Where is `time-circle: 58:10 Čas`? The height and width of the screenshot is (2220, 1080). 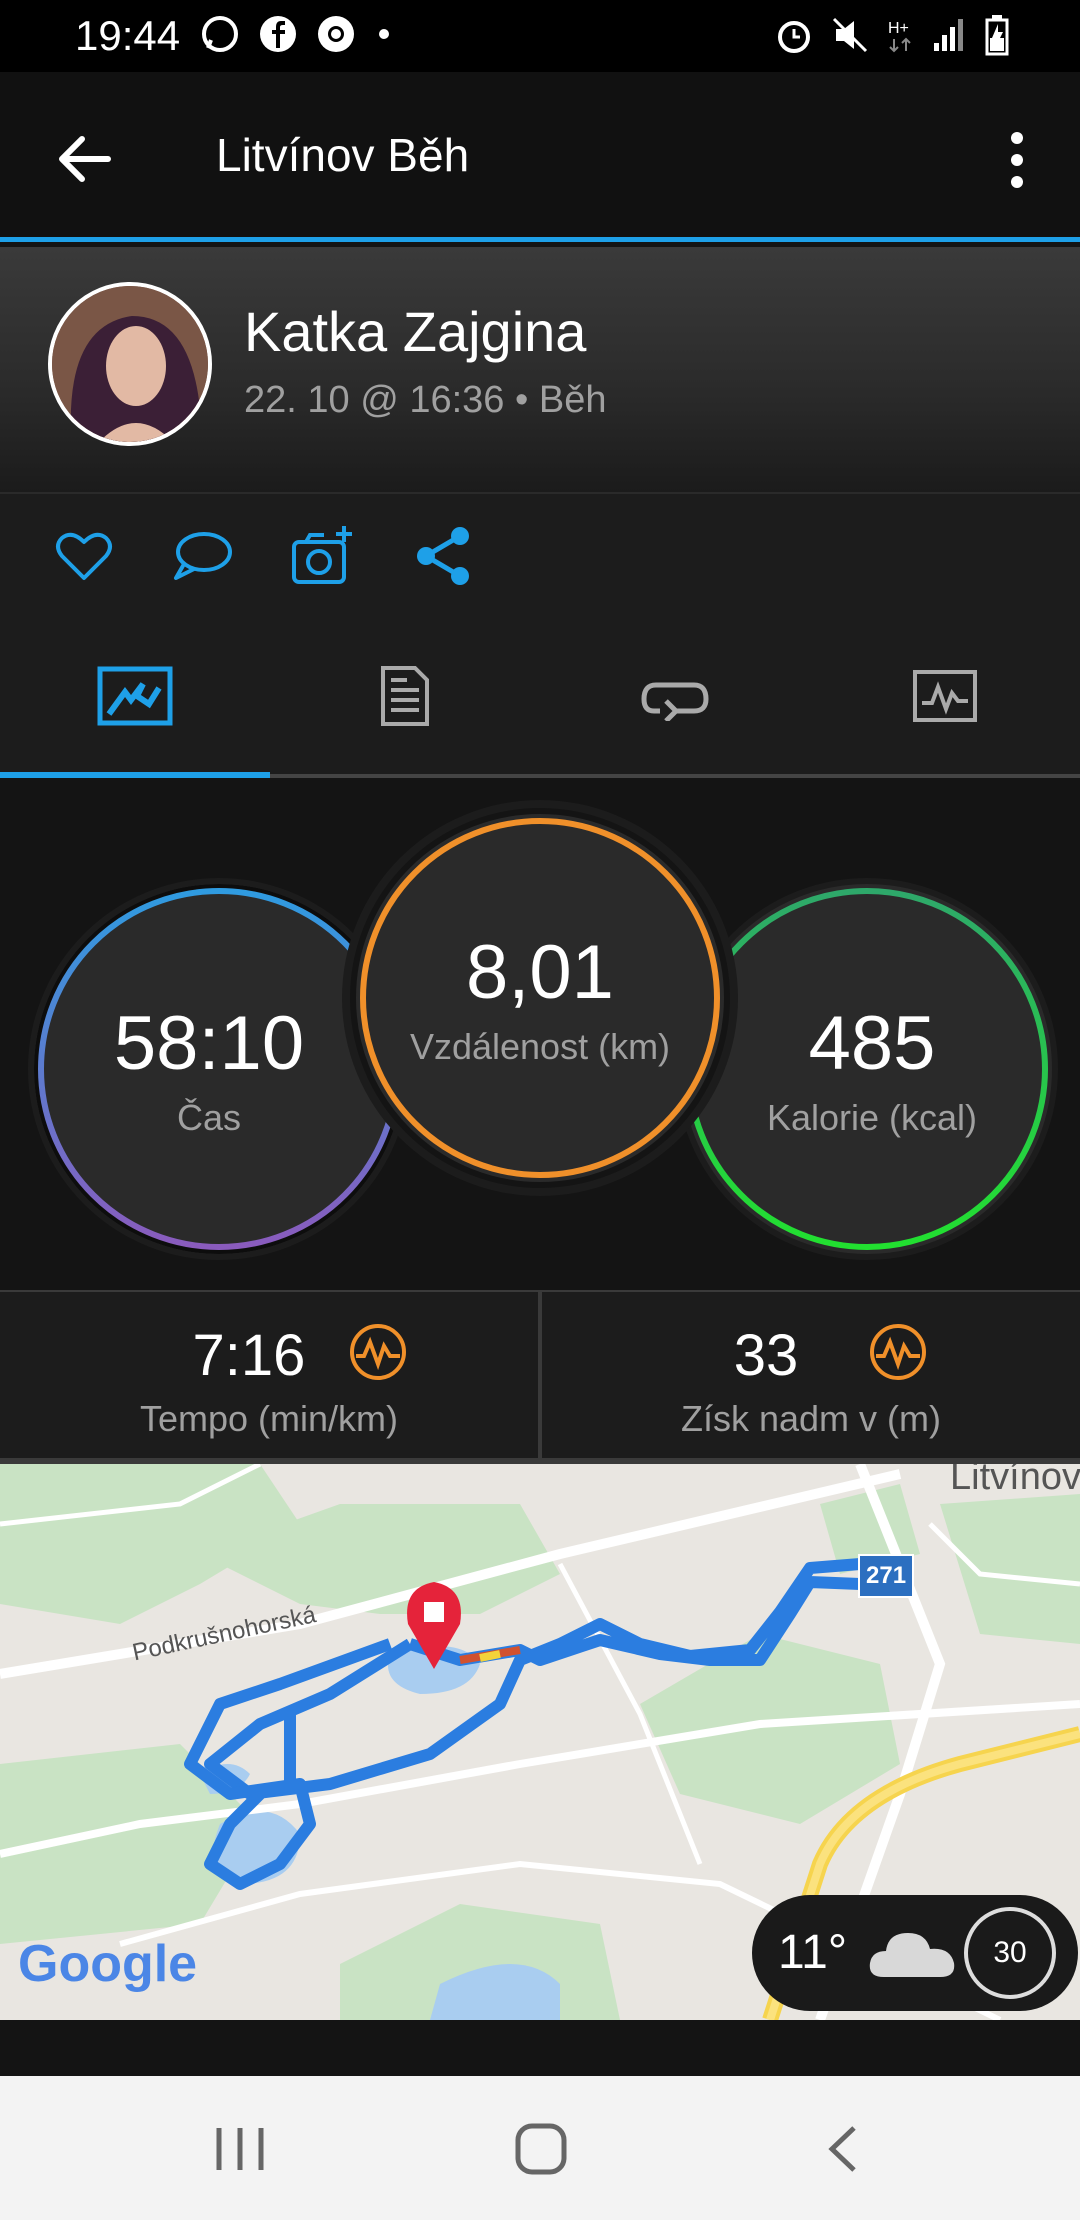
time-circle: 58:10 Čas is located at coordinates (219, 1069).